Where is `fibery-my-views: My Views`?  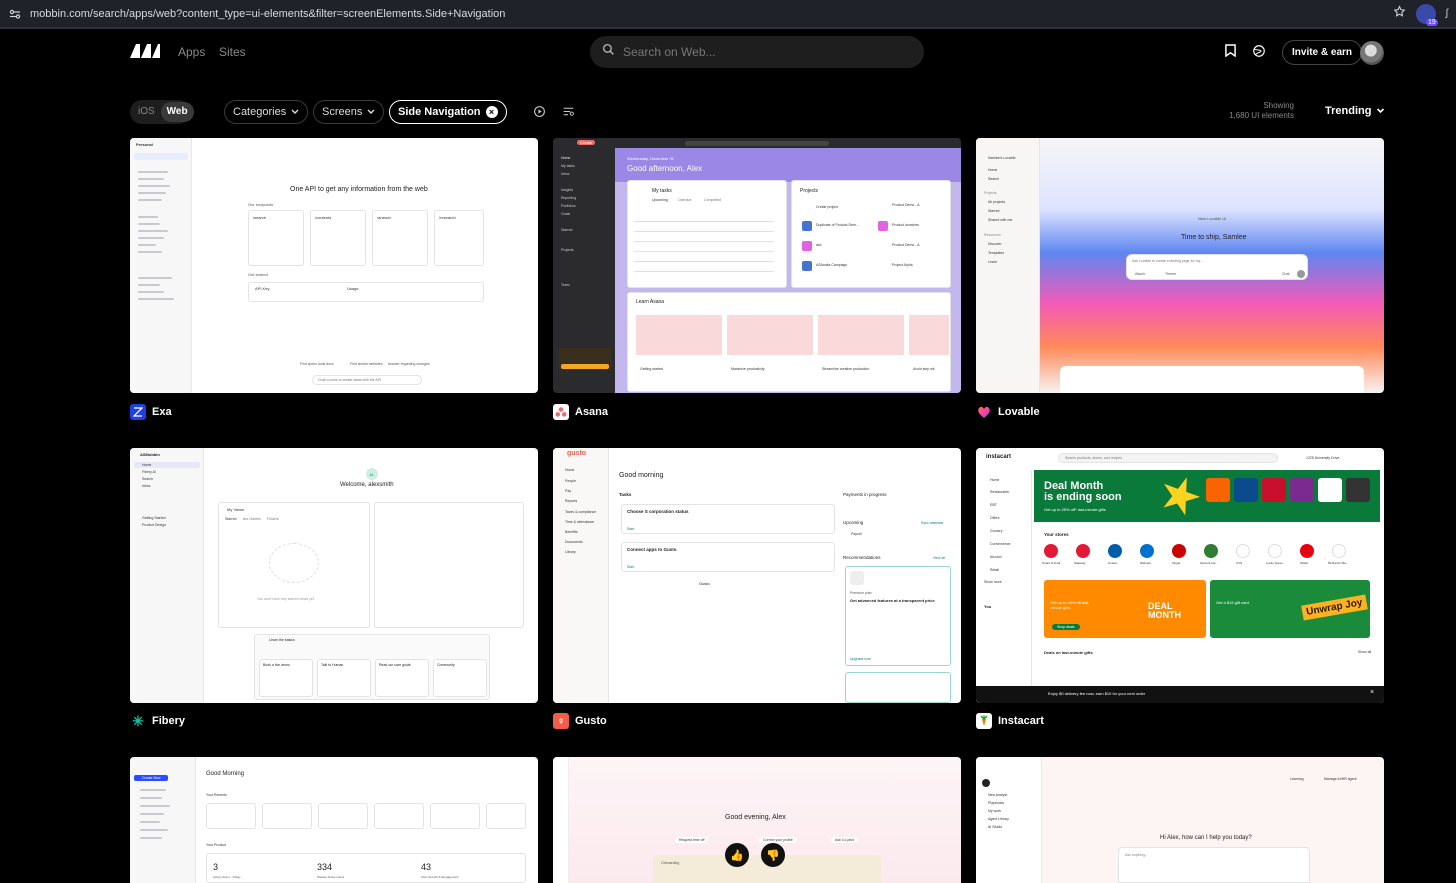 fibery-my-views: My Views is located at coordinates (236, 509).